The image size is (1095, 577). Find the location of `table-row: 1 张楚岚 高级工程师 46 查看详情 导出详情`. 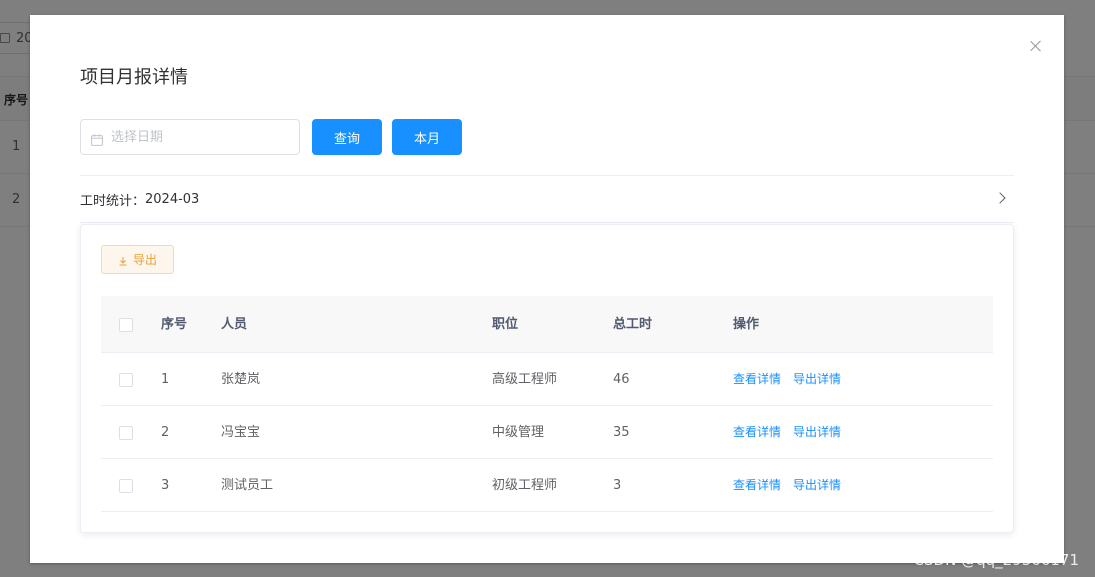

table-row: 1 张楚岚 高级工程师 46 查看详情 导出详情 is located at coordinates (547, 379).